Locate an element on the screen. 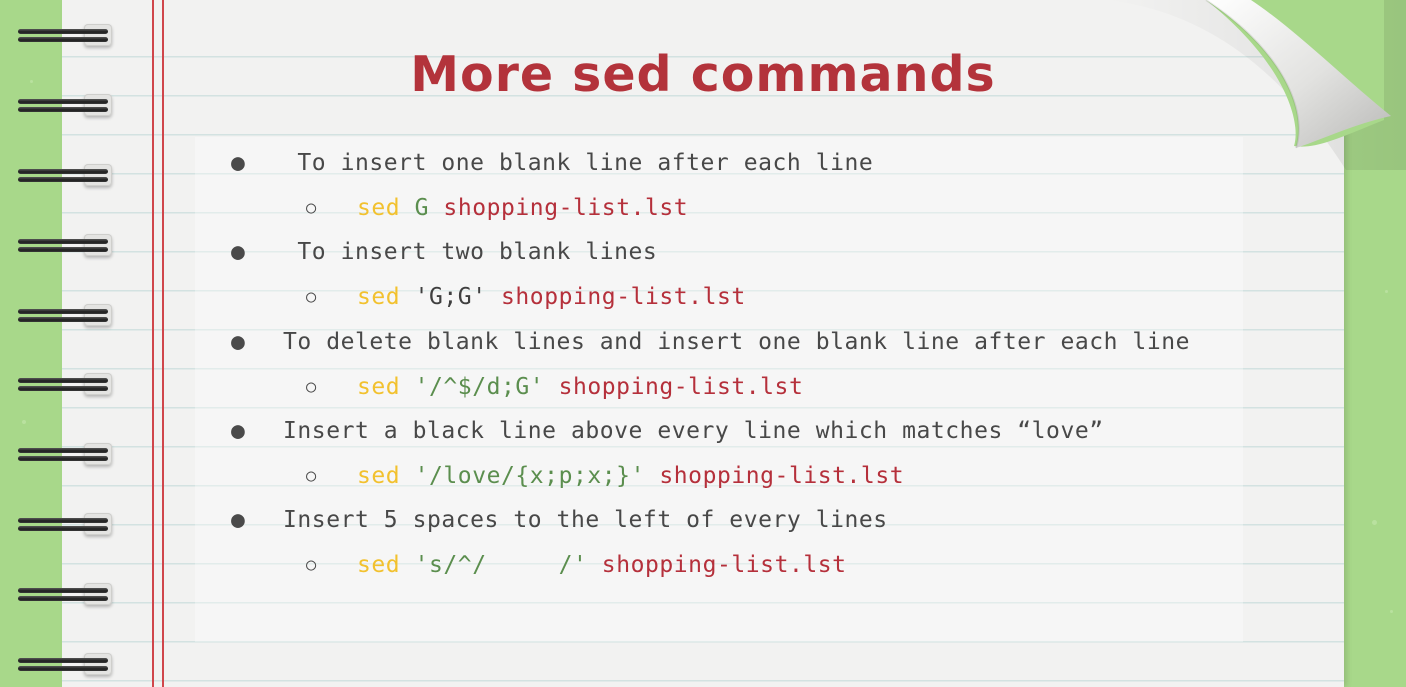 Image resolution: width=1406 pixels, height=687 pixels. command-argument: '/^$/d;G' is located at coordinates (479, 387).